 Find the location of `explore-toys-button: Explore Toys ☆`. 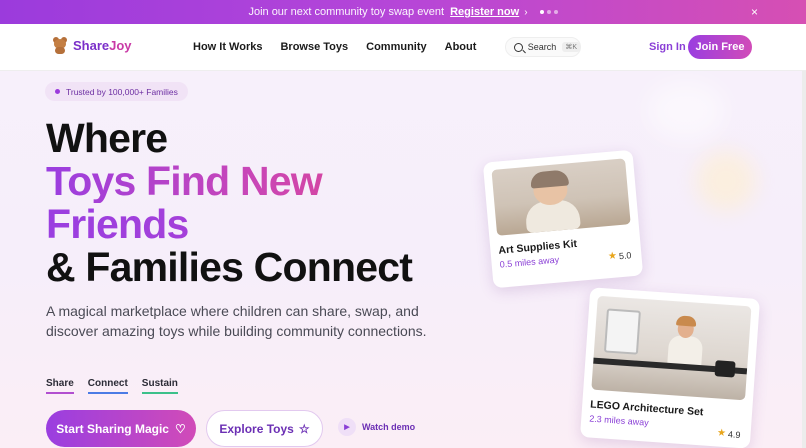

explore-toys-button: Explore Toys ☆ is located at coordinates (264, 428).